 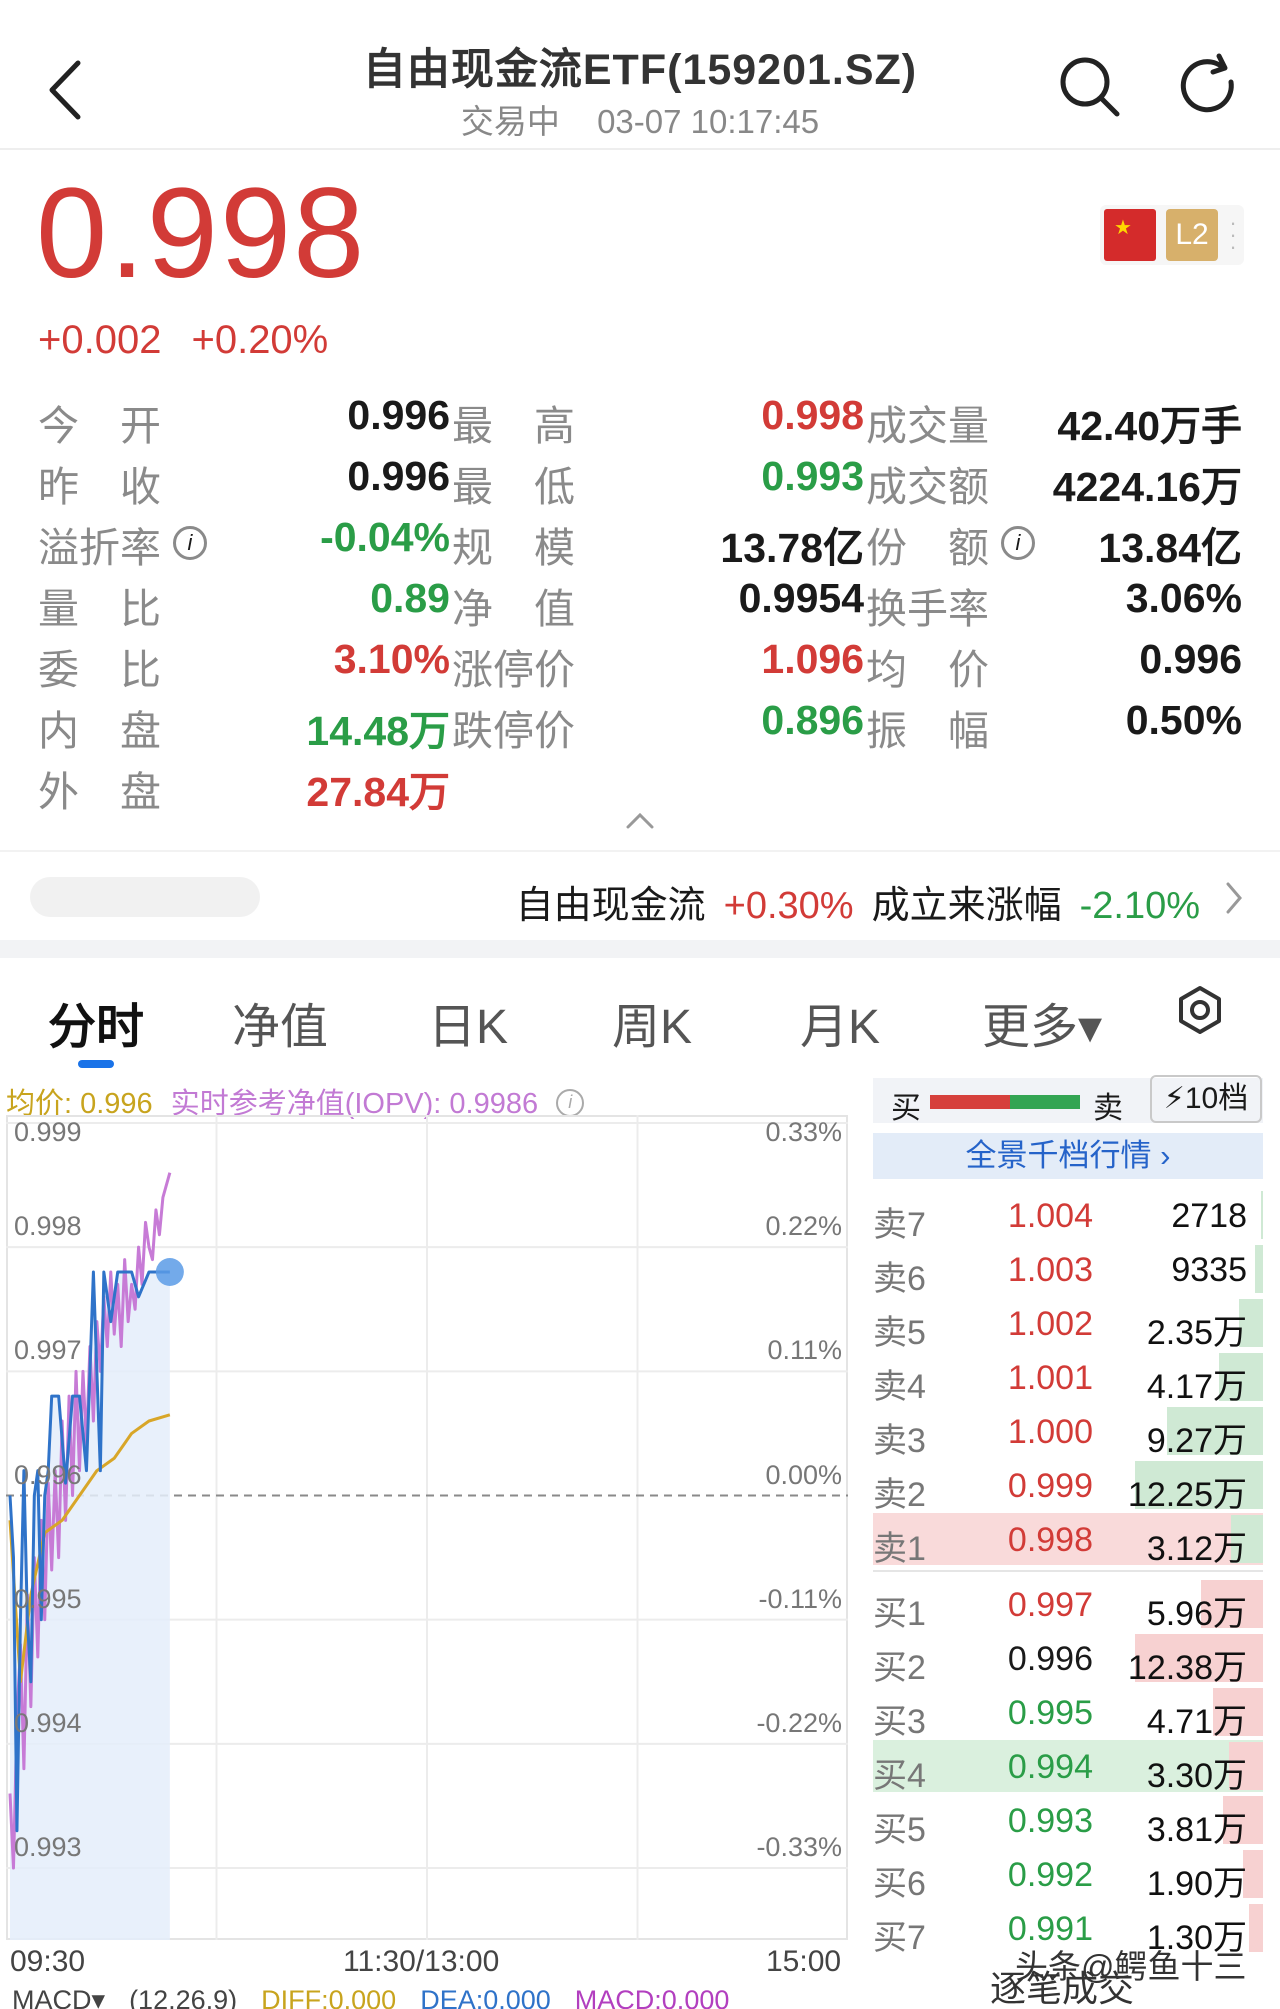 I want to click on stats-row: 今 开 0.996 最 高 0.998 成交量 42.40万手, so click(x=643, y=422).